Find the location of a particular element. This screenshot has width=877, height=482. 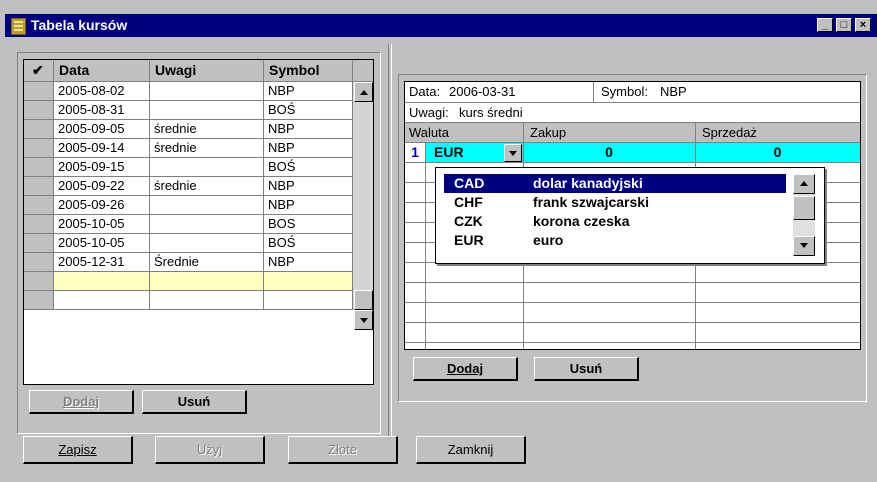

table-row: 2005-09-15 BOŚ is located at coordinates (188, 167).